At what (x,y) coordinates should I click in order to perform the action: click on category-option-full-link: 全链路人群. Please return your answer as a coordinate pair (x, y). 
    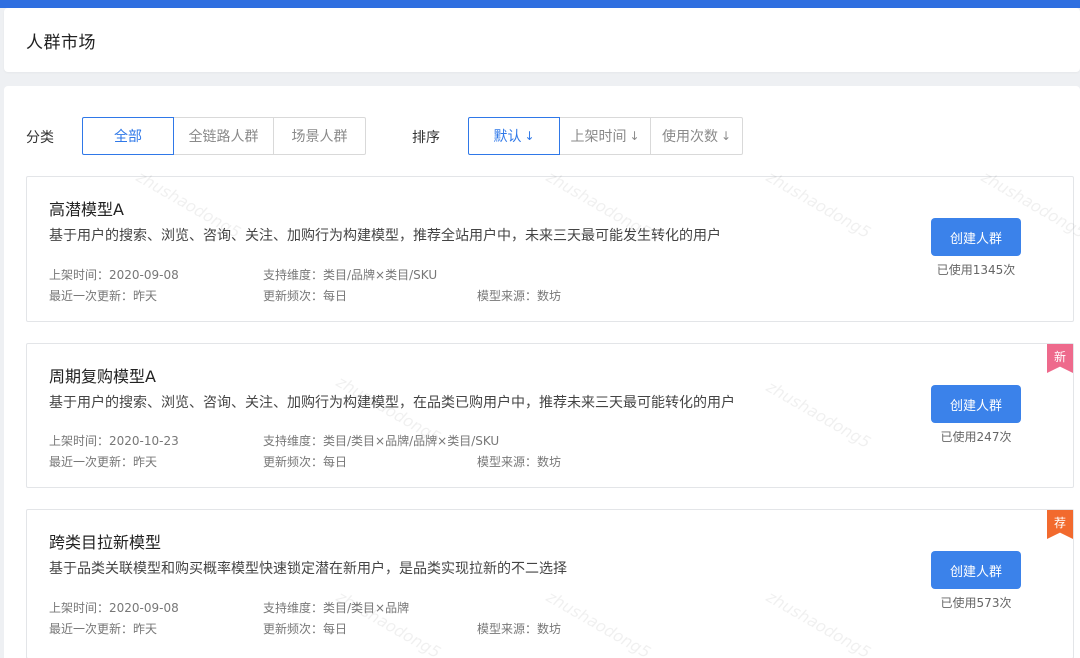
    Looking at the image, I should click on (223, 136).